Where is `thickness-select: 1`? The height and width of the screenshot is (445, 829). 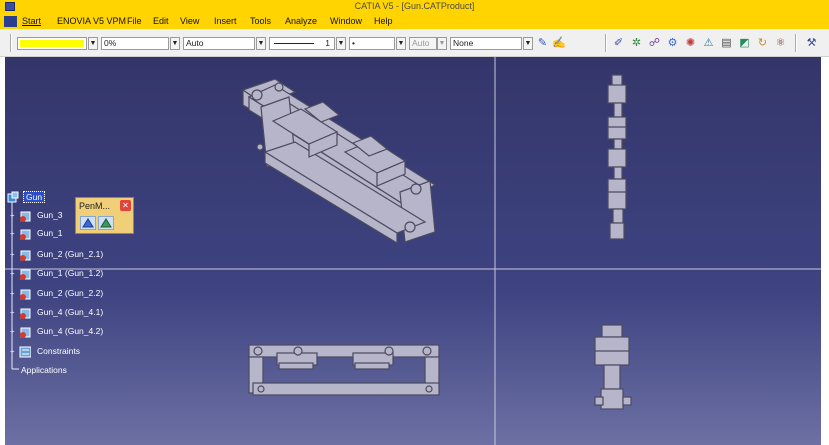
thickness-select: 1 is located at coordinates (302, 43).